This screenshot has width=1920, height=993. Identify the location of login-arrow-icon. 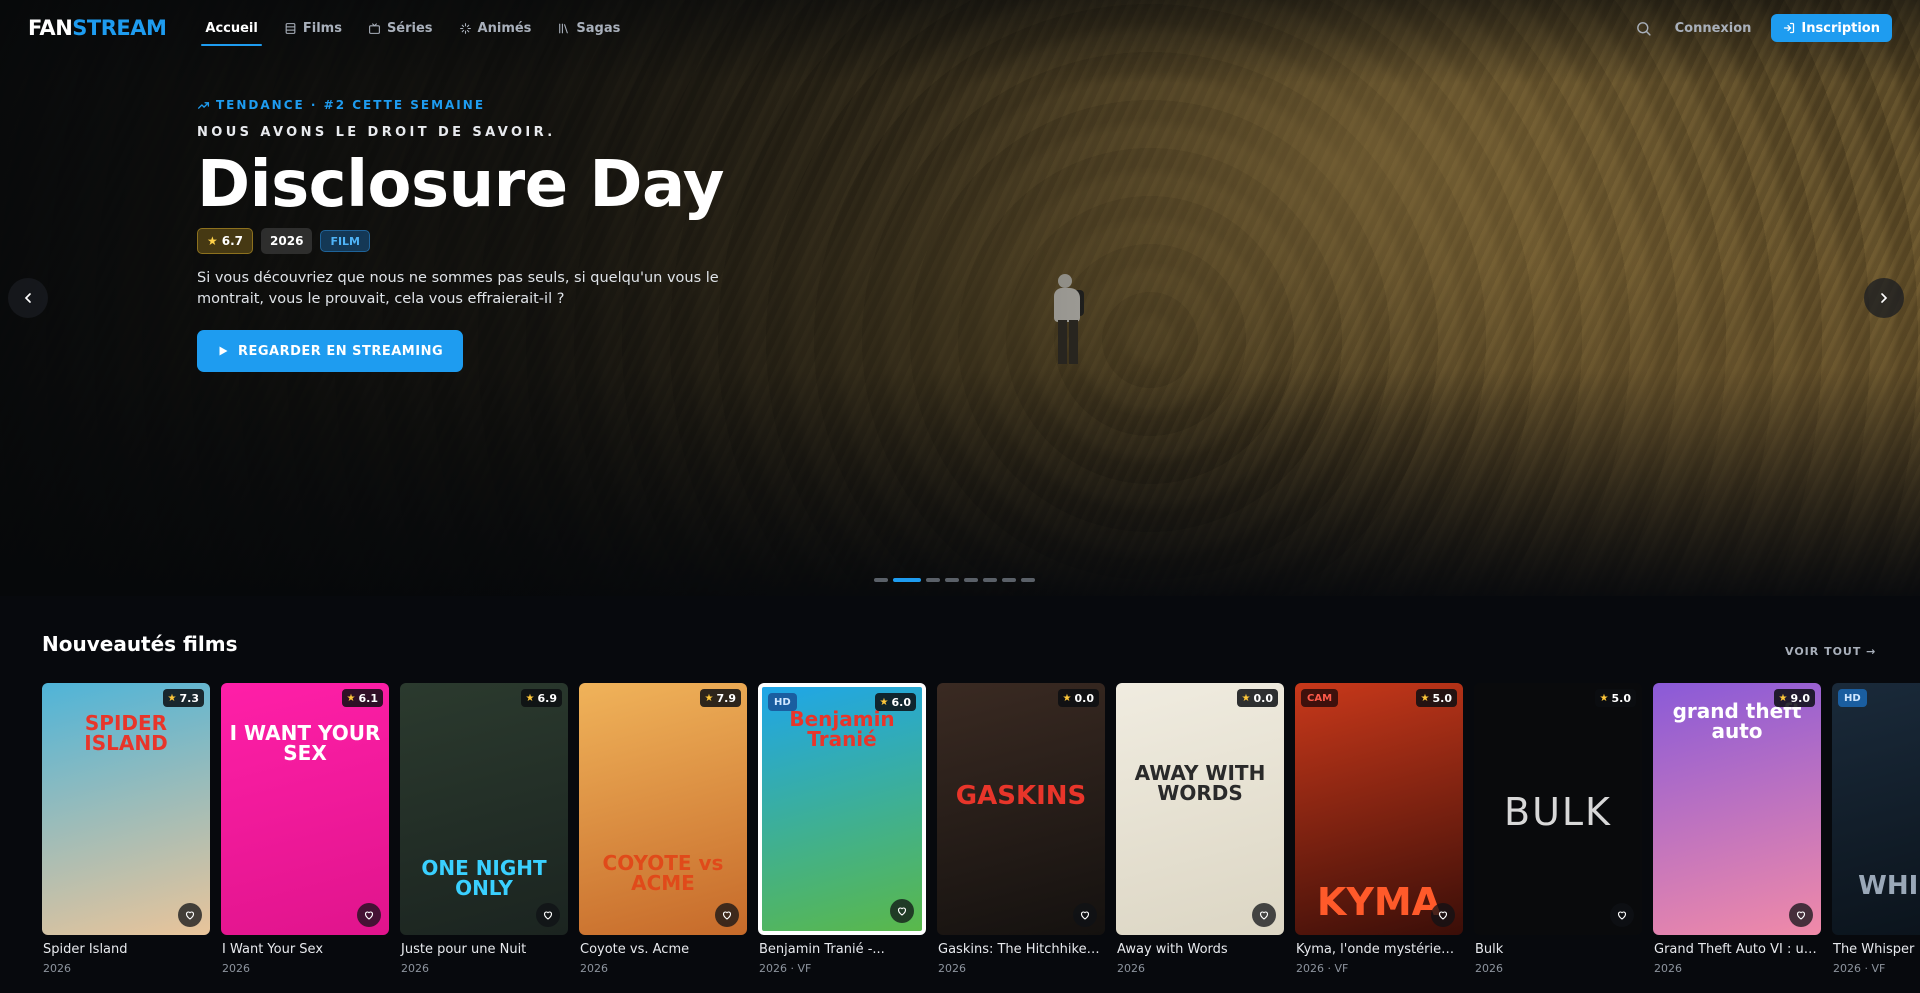
(1789, 28).